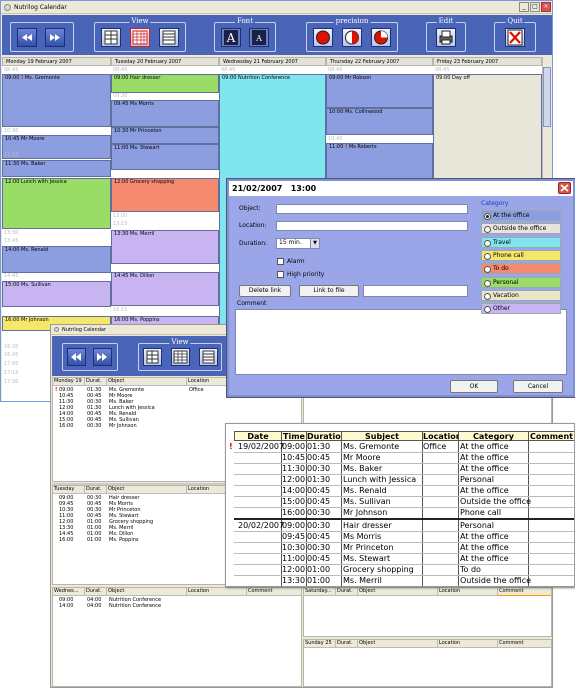 The height and width of the screenshot is (700, 575). Describe the element at coordinates (265, 291) in the screenshot. I see `delete-link-button: Delete link` at that location.